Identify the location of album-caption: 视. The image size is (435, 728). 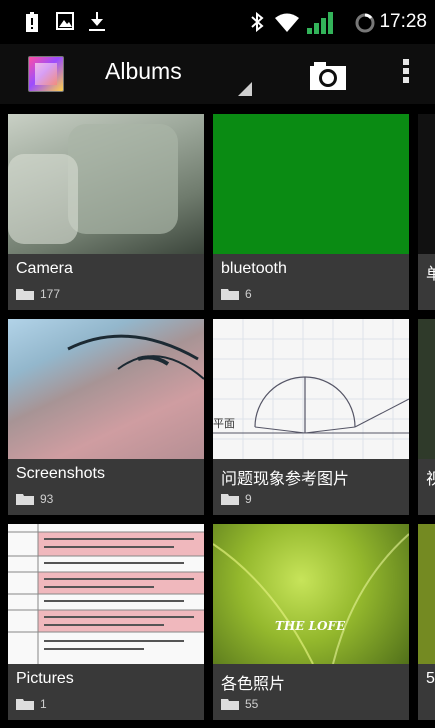
(426, 487).